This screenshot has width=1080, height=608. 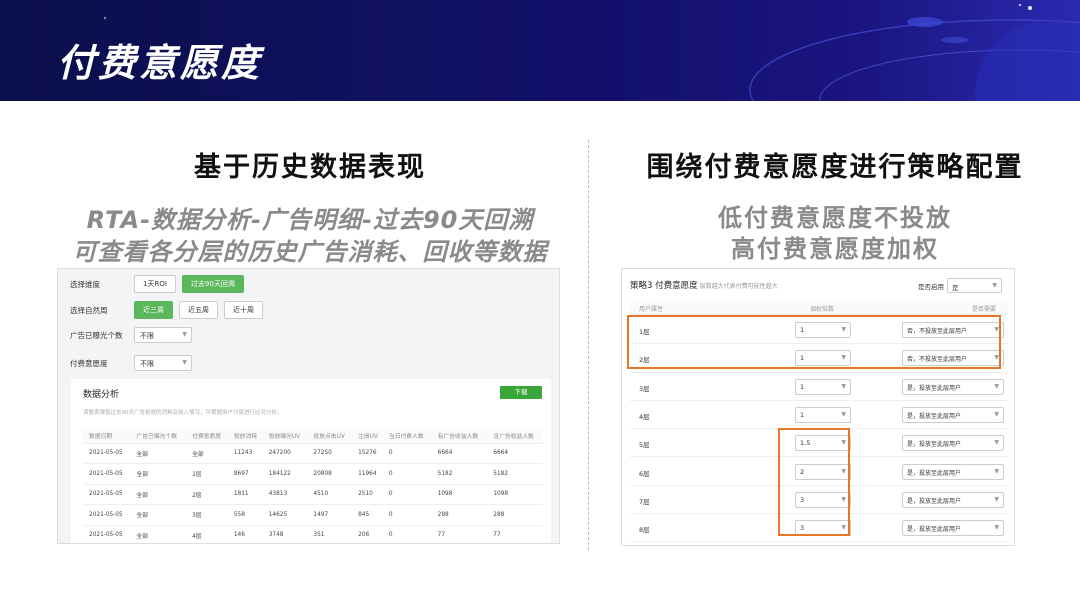 What do you see at coordinates (313, 494) in the screenshot?
I see `table-row: 2021-05-05 全部 2层 1811 43813 4510 2510 0 1098 1098` at bounding box center [313, 494].